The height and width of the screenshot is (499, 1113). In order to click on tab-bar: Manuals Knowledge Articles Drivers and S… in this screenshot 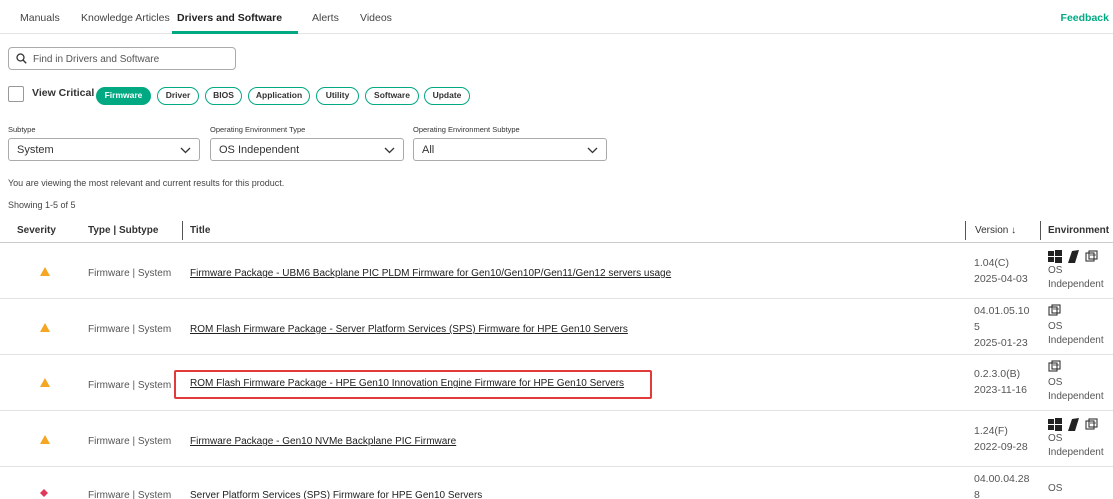, I will do `click(556, 17)`.